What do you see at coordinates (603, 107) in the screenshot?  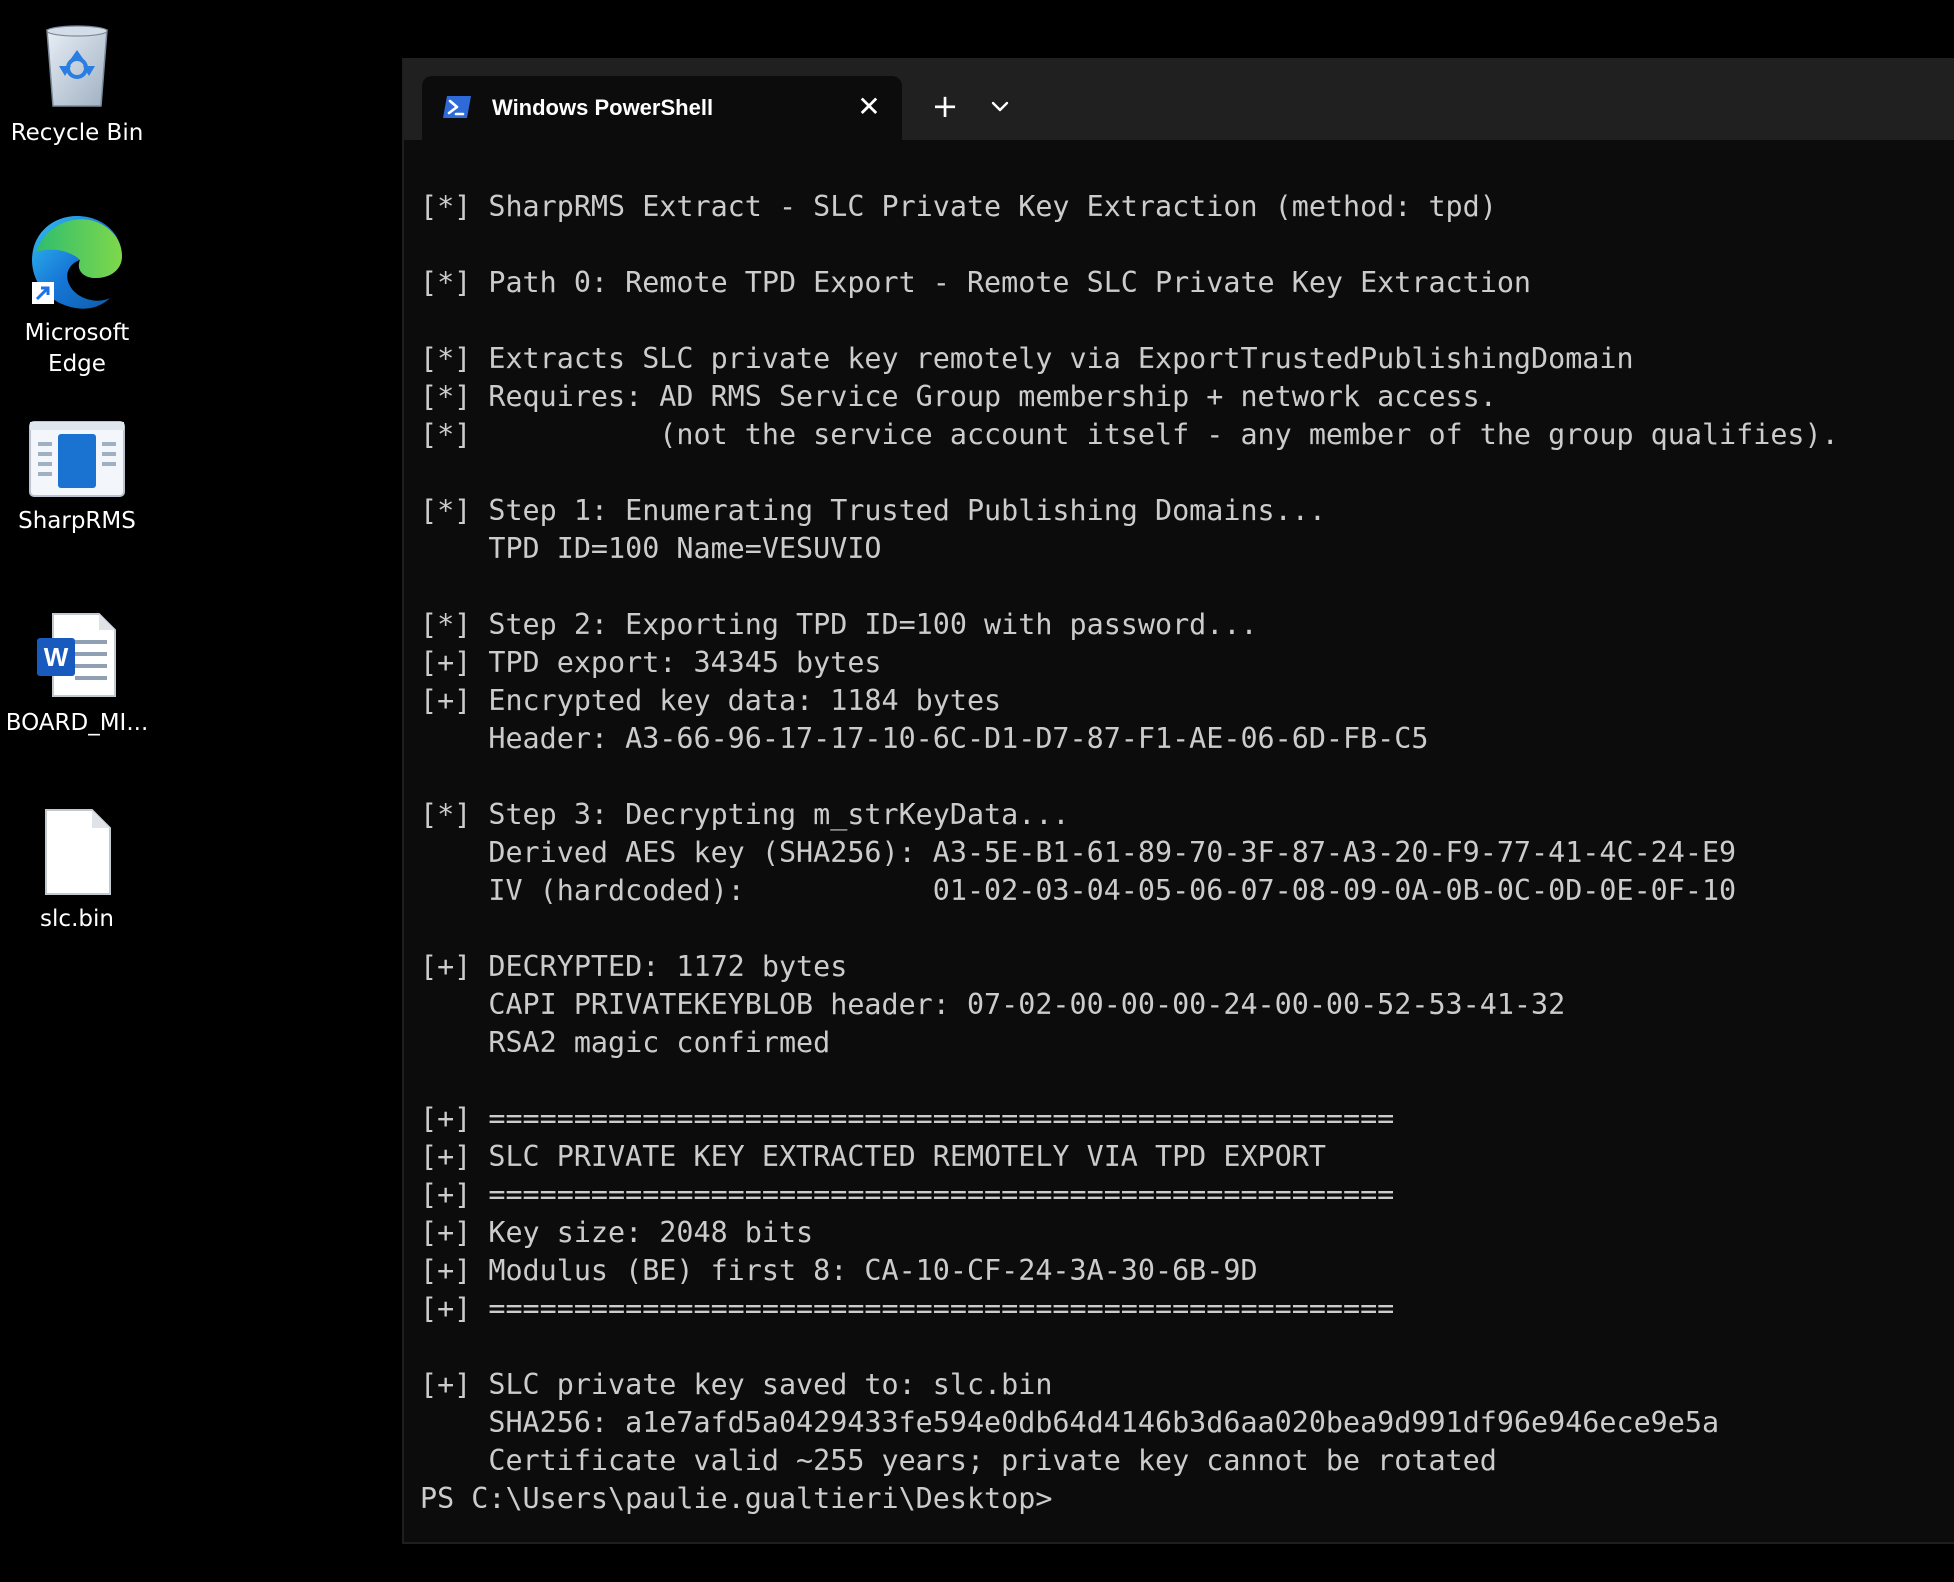 I see `tab-title: Windows PowerShell` at bounding box center [603, 107].